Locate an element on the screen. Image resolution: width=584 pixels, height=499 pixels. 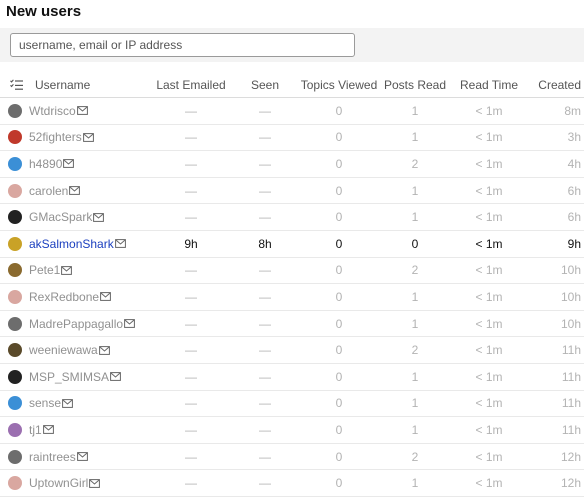
username-link: weeniewawa is located at coordinates (63, 350).